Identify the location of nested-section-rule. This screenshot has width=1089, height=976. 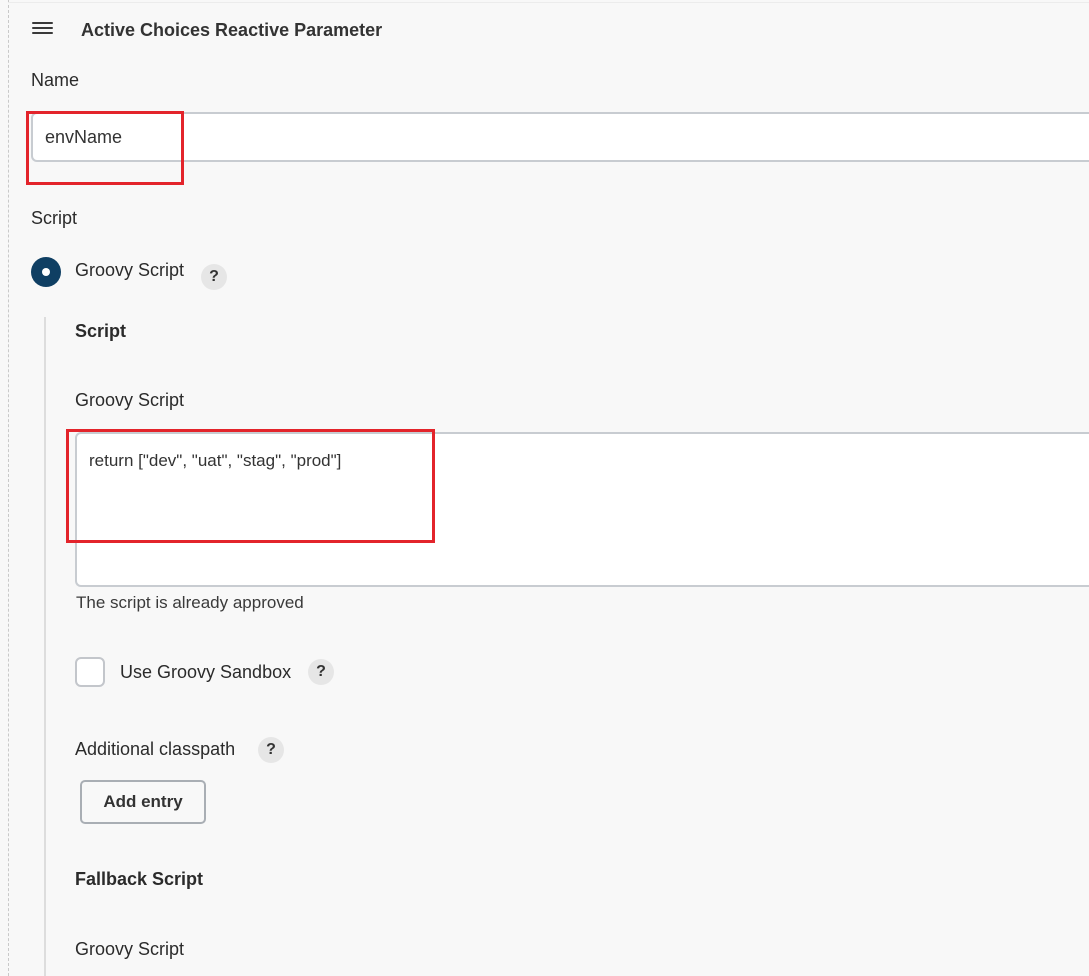
(45, 646).